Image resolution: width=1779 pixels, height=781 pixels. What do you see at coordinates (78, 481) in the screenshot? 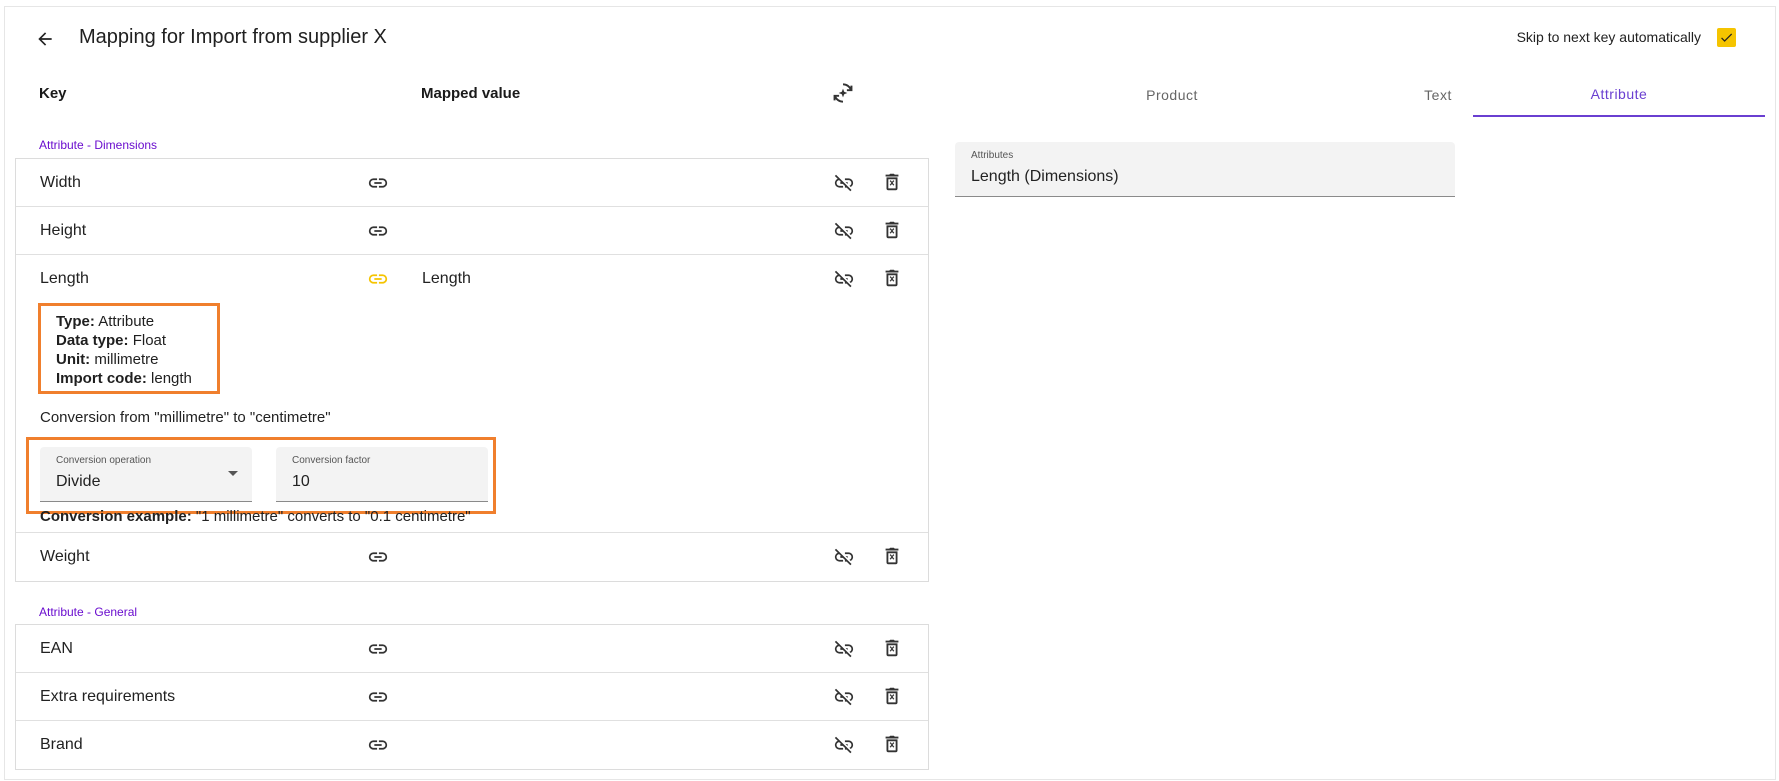
I see `conversion-operation-value: Divide` at bounding box center [78, 481].